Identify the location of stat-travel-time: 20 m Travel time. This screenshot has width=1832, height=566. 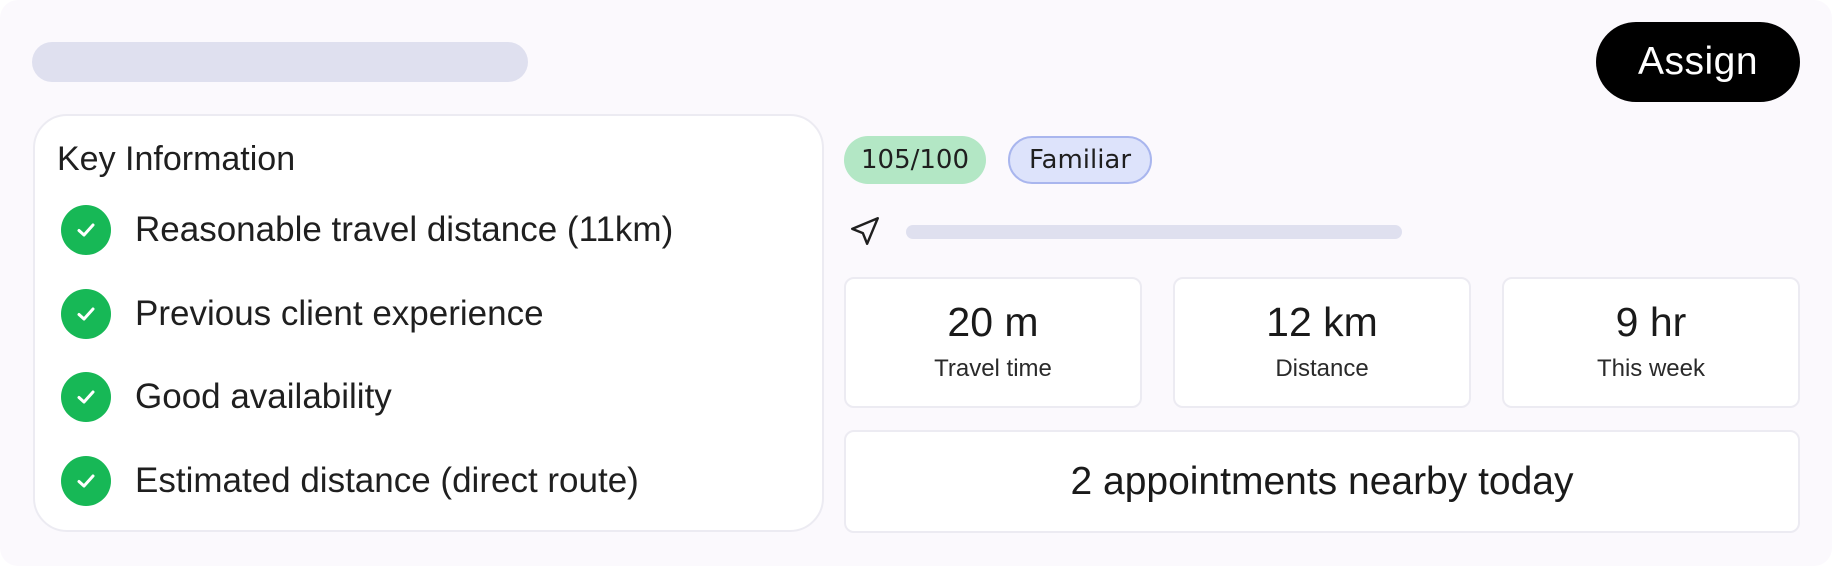
(993, 342).